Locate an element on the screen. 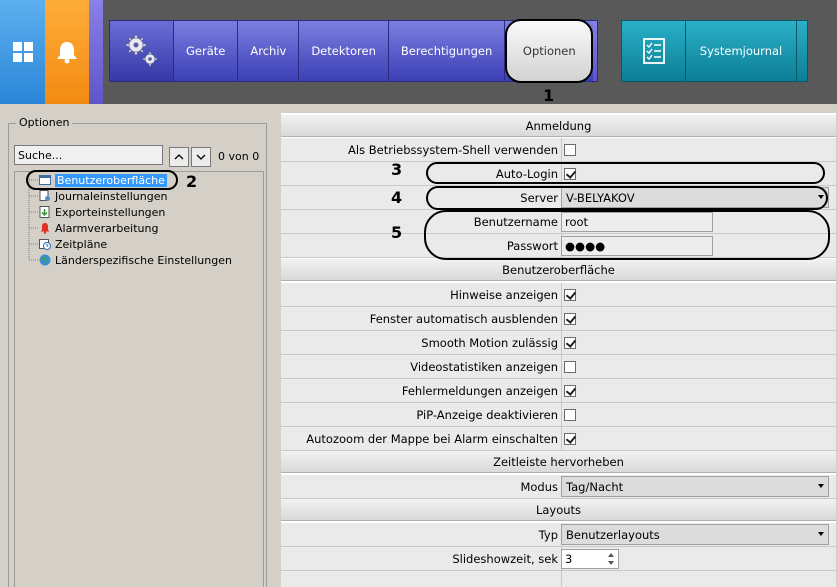 The height and width of the screenshot is (587, 837). callout-5: 5 is located at coordinates (397, 232).